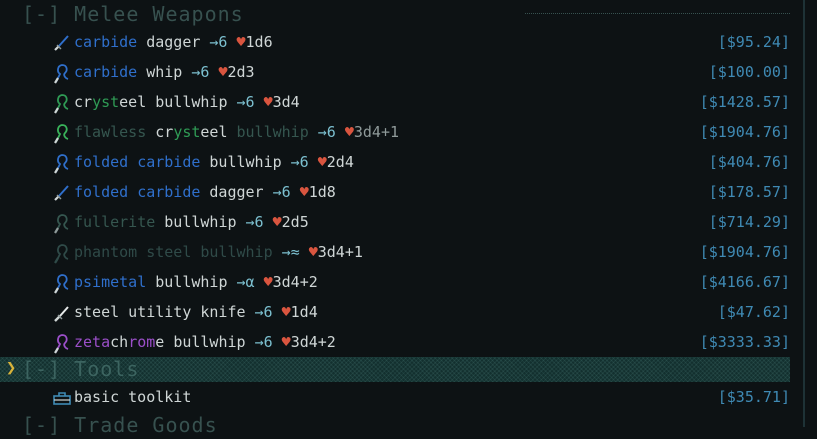 The height and width of the screenshot is (439, 817). What do you see at coordinates (395, 369) in the screenshot?
I see `category-tools: ❯ [-] Tools` at bounding box center [395, 369].